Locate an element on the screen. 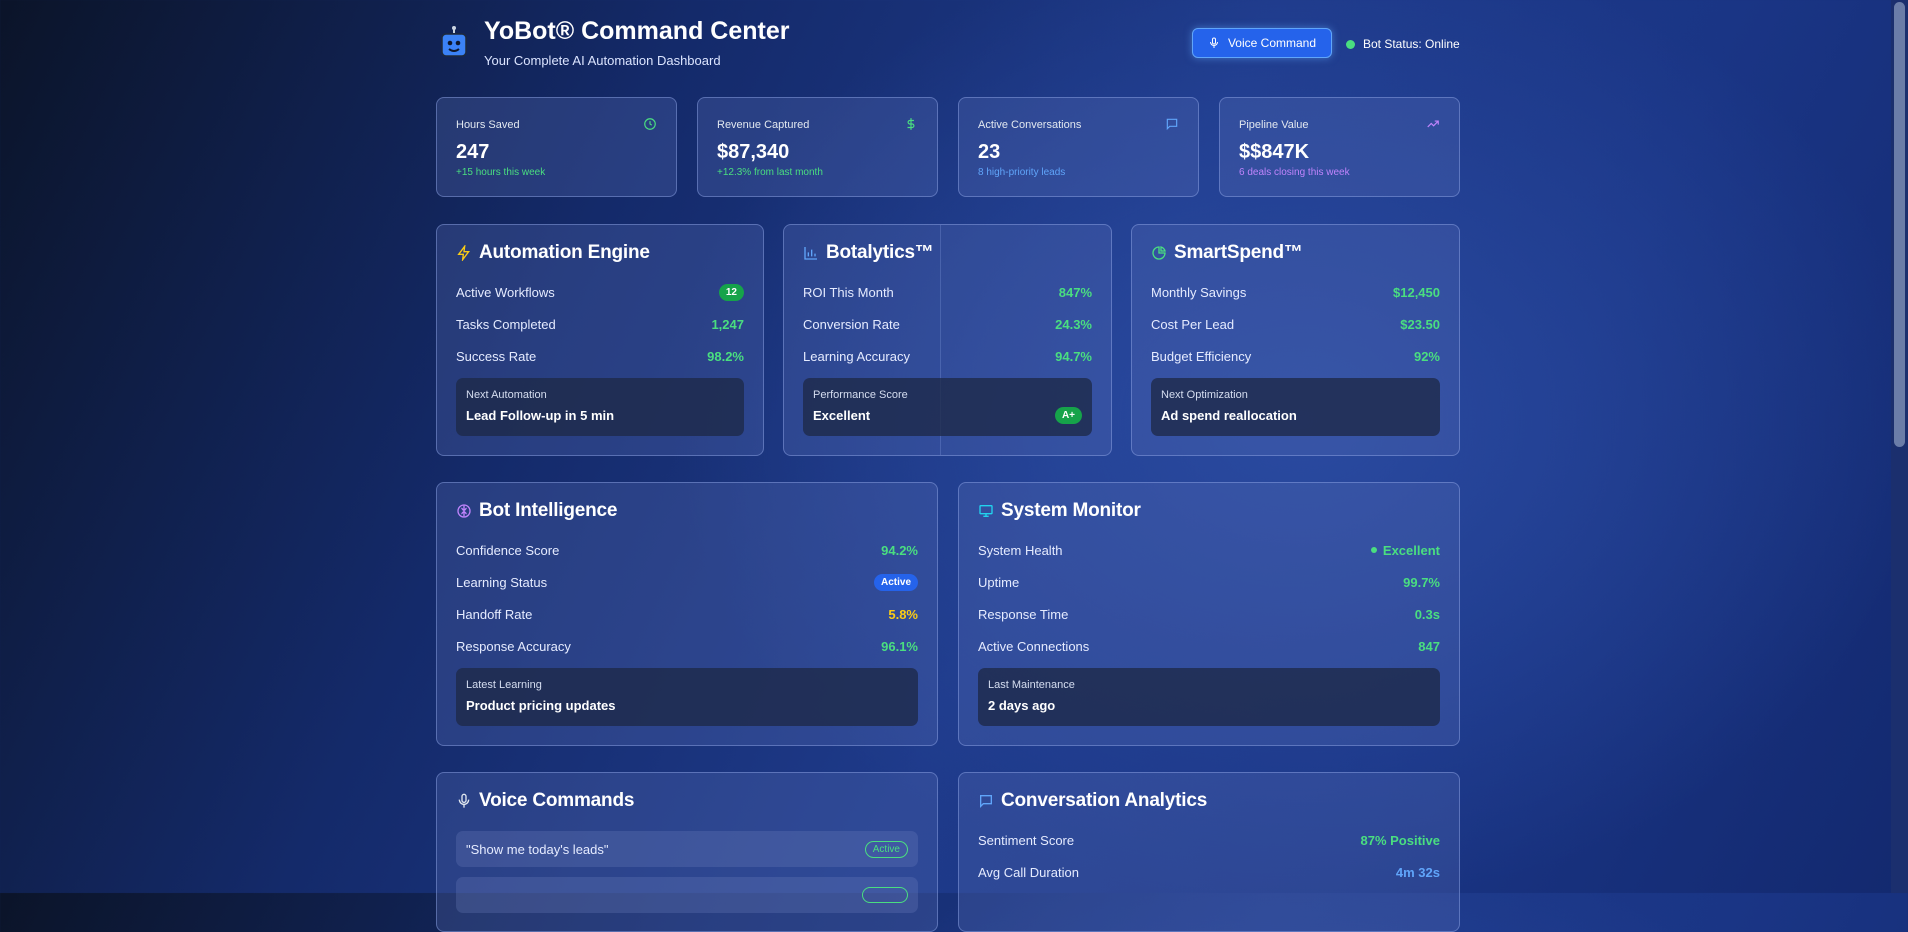 Image resolution: width=1908 pixels, height=932 pixels. trending-up-icon is located at coordinates (1433, 124).